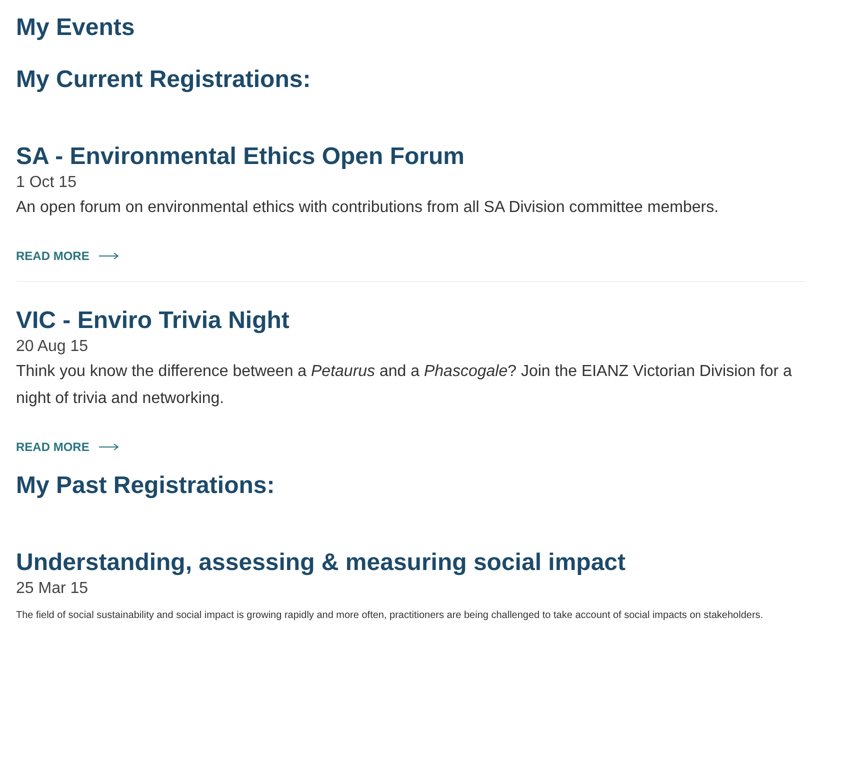 This screenshot has height=760, width=859. I want to click on event-date: 20 Aug 15, so click(53, 347).